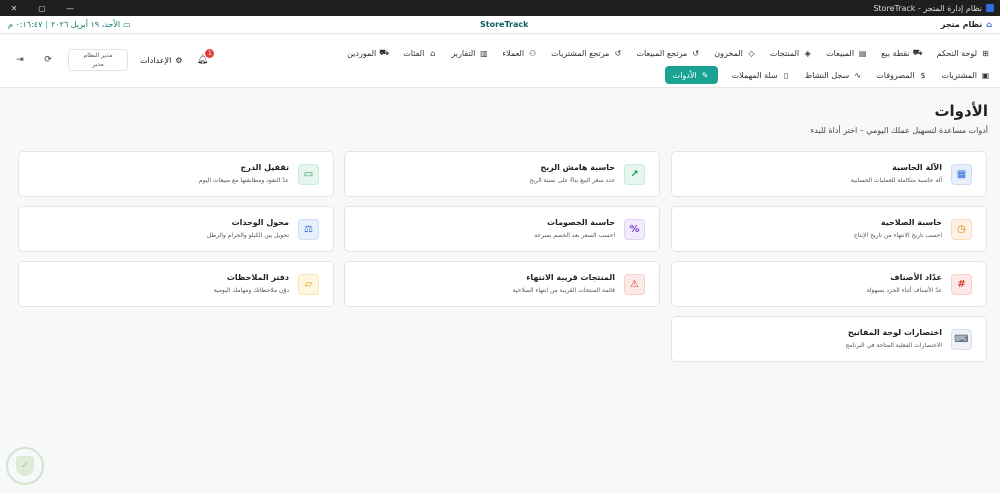 This screenshot has width=1000, height=493. What do you see at coordinates (917, 52) in the screenshot?
I see `cart-icon: ⛟` at bounding box center [917, 52].